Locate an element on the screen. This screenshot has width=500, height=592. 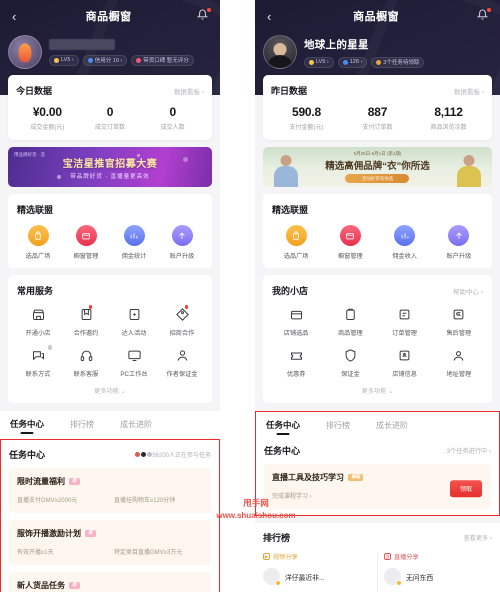
badge-pending-tasks: 3个任务待领取 is located at coordinates (398, 62).